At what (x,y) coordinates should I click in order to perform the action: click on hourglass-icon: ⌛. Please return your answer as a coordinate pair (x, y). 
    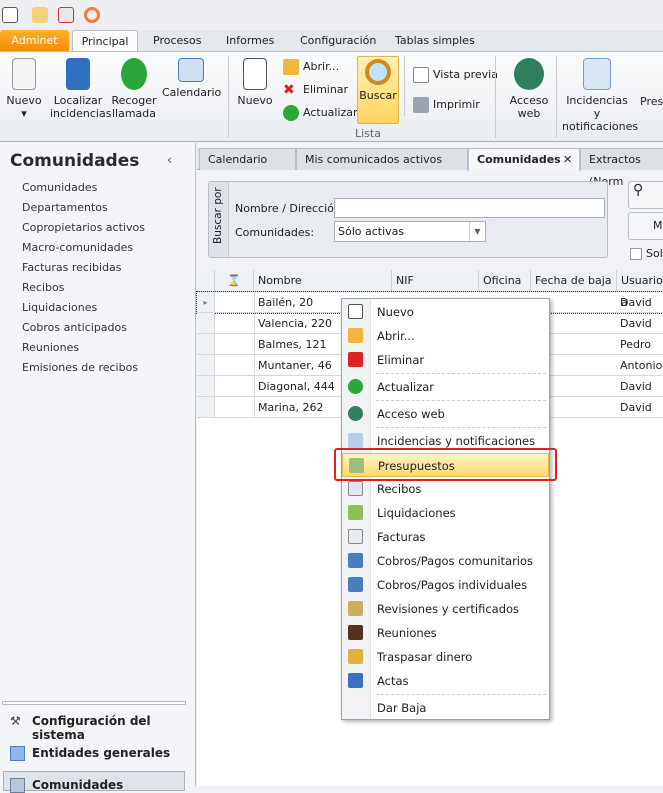
    Looking at the image, I should click on (234, 281).